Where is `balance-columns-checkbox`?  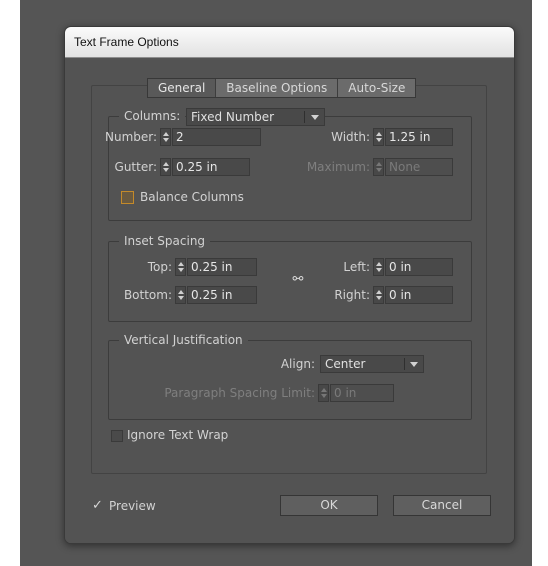
balance-columns-checkbox is located at coordinates (127, 197).